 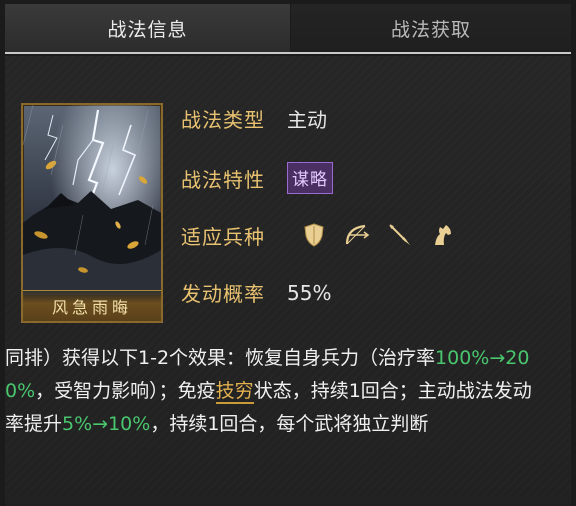 I want to click on desc-rate-boost: 5%→10%, so click(x=106, y=424).